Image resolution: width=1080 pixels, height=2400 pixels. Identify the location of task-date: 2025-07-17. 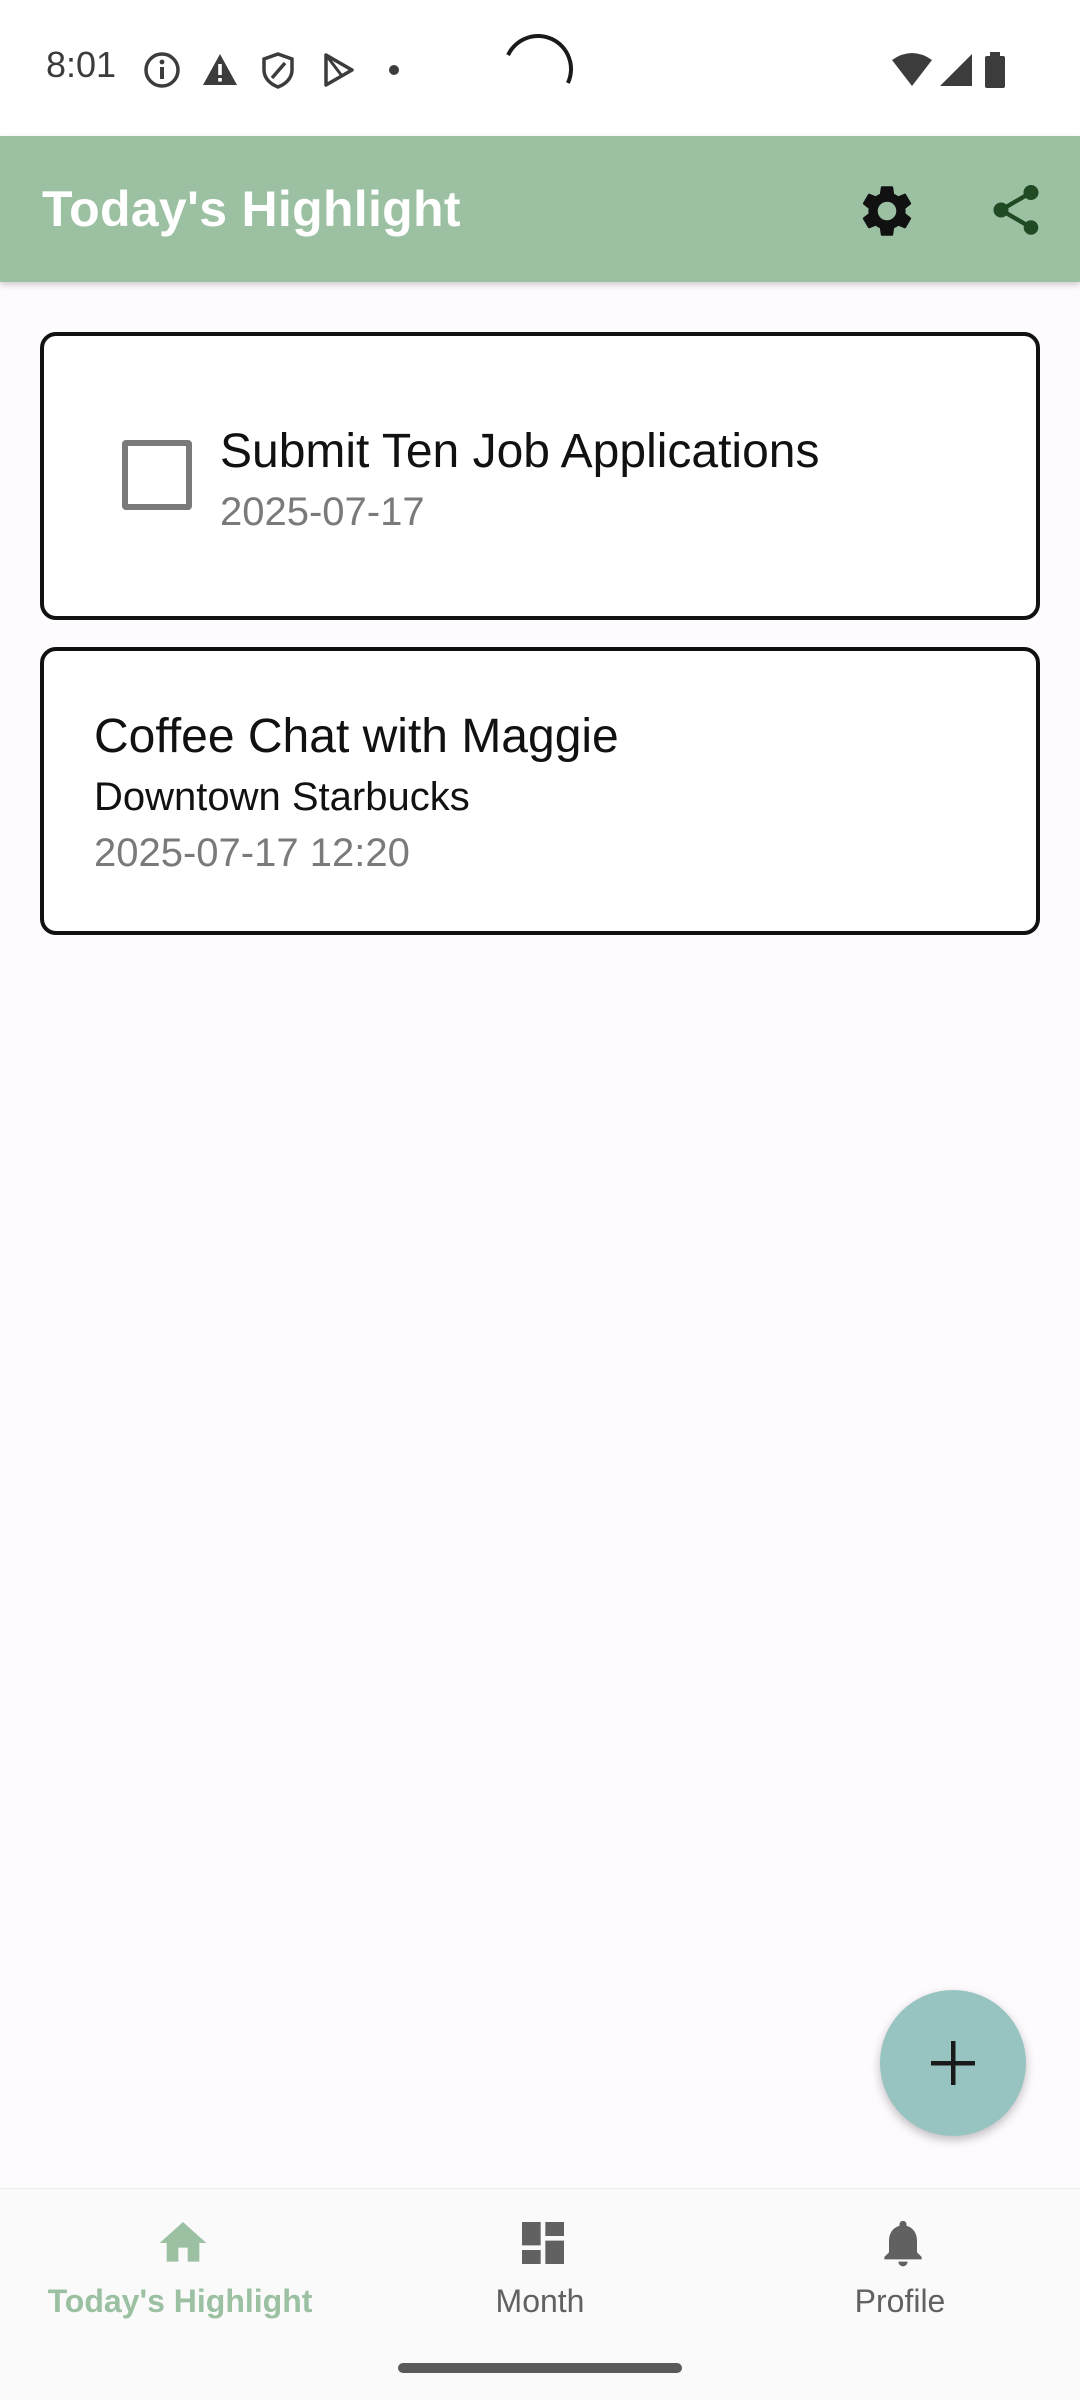
(322, 512).